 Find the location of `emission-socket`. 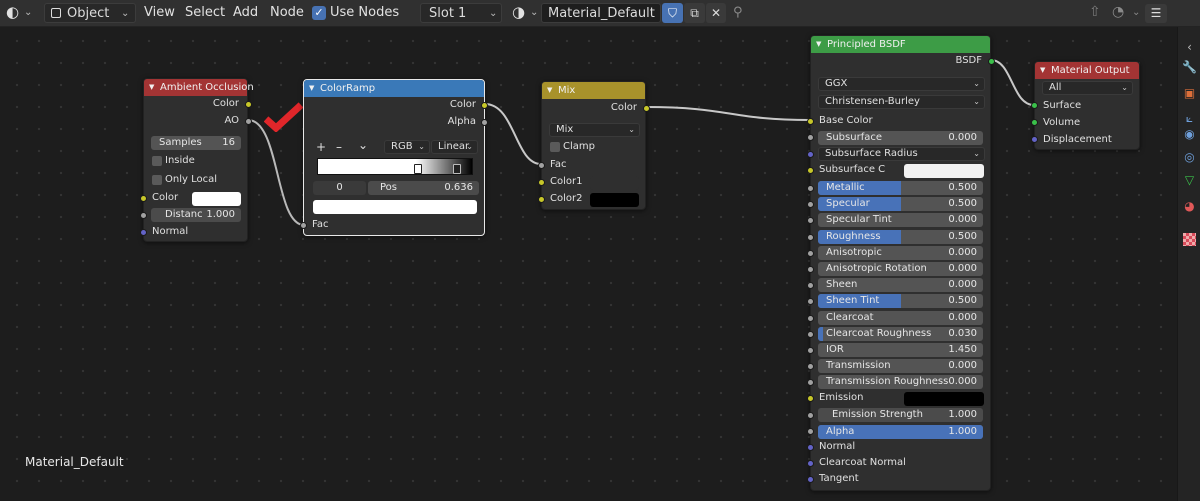

emission-socket is located at coordinates (810, 398).